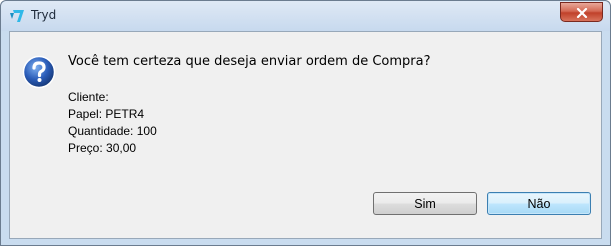 The image size is (611, 246). I want to click on detail-cliente: Cliente:, so click(88, 97).